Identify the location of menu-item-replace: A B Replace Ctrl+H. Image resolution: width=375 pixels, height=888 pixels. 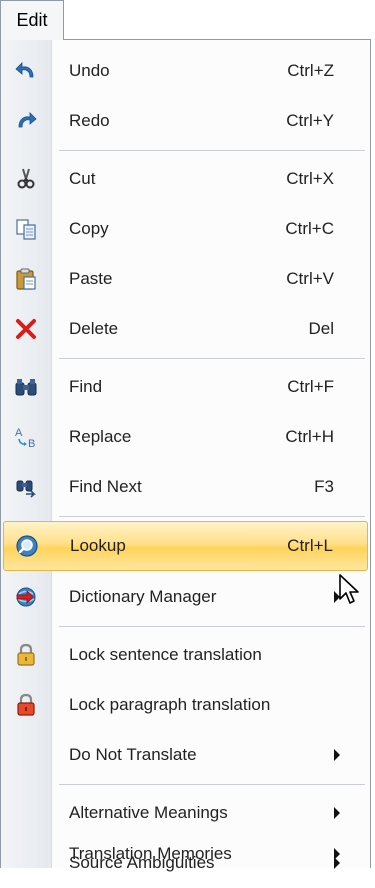
(185, 437).